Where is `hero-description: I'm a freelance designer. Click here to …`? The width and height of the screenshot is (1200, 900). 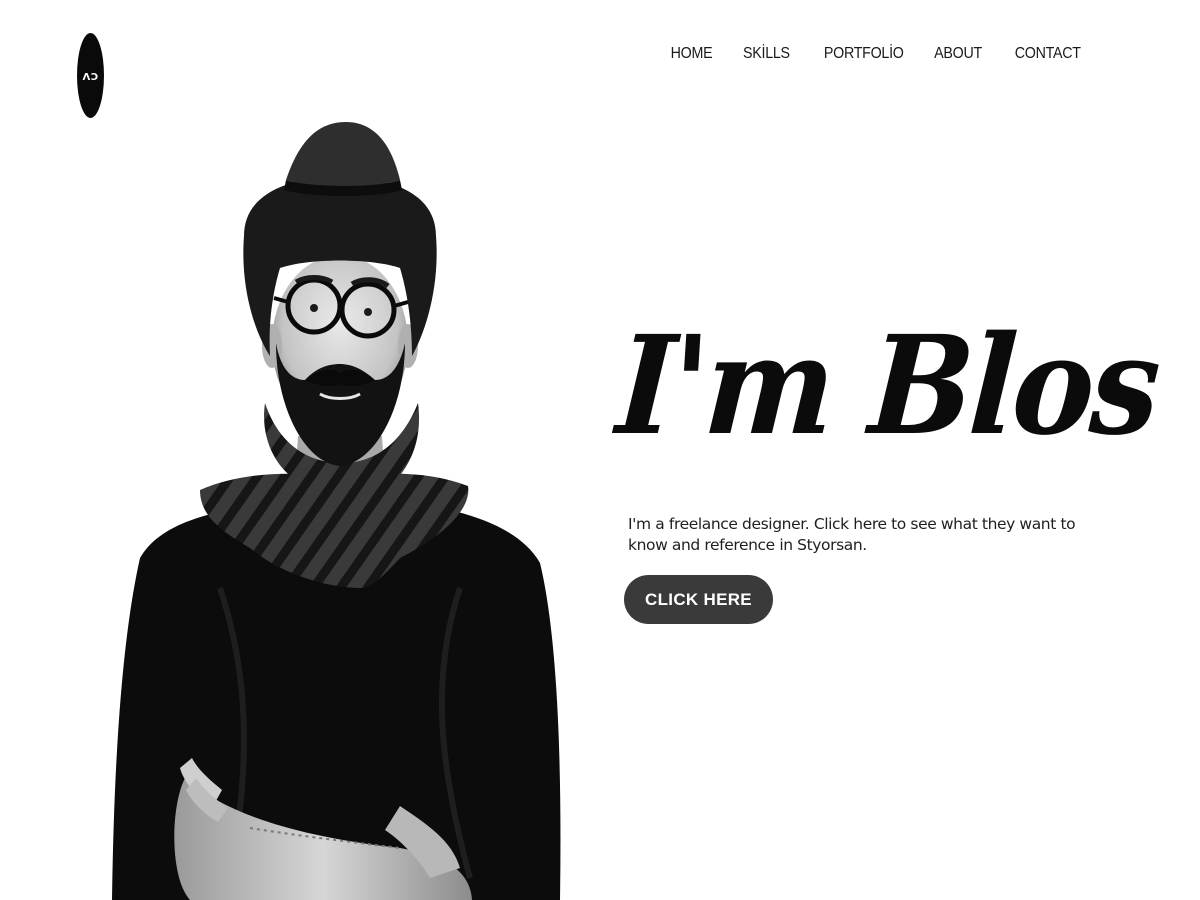
hero-description: I'm a freelance designer. Click here to … is located at coordinates (852, 534).